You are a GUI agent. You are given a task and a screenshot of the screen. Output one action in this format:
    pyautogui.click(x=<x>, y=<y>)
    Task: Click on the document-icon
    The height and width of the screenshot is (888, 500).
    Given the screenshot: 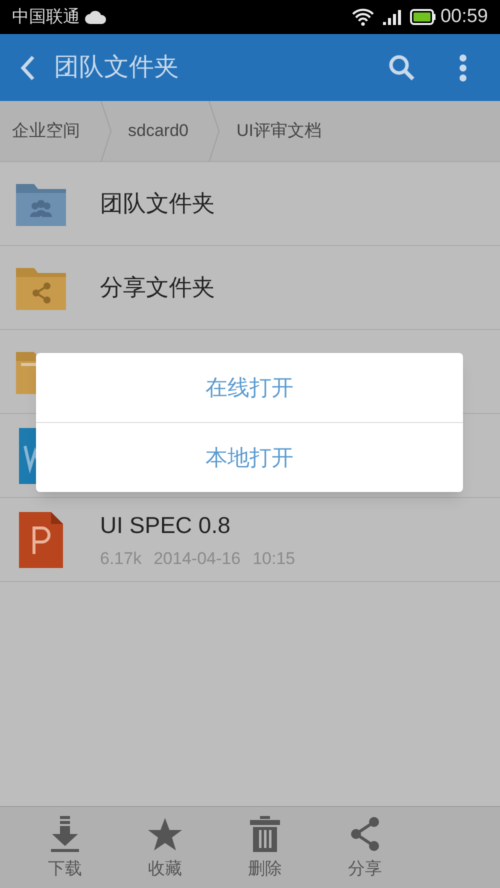 What is the action you would take?
    pyautogui.click(x=41, y=540)
    